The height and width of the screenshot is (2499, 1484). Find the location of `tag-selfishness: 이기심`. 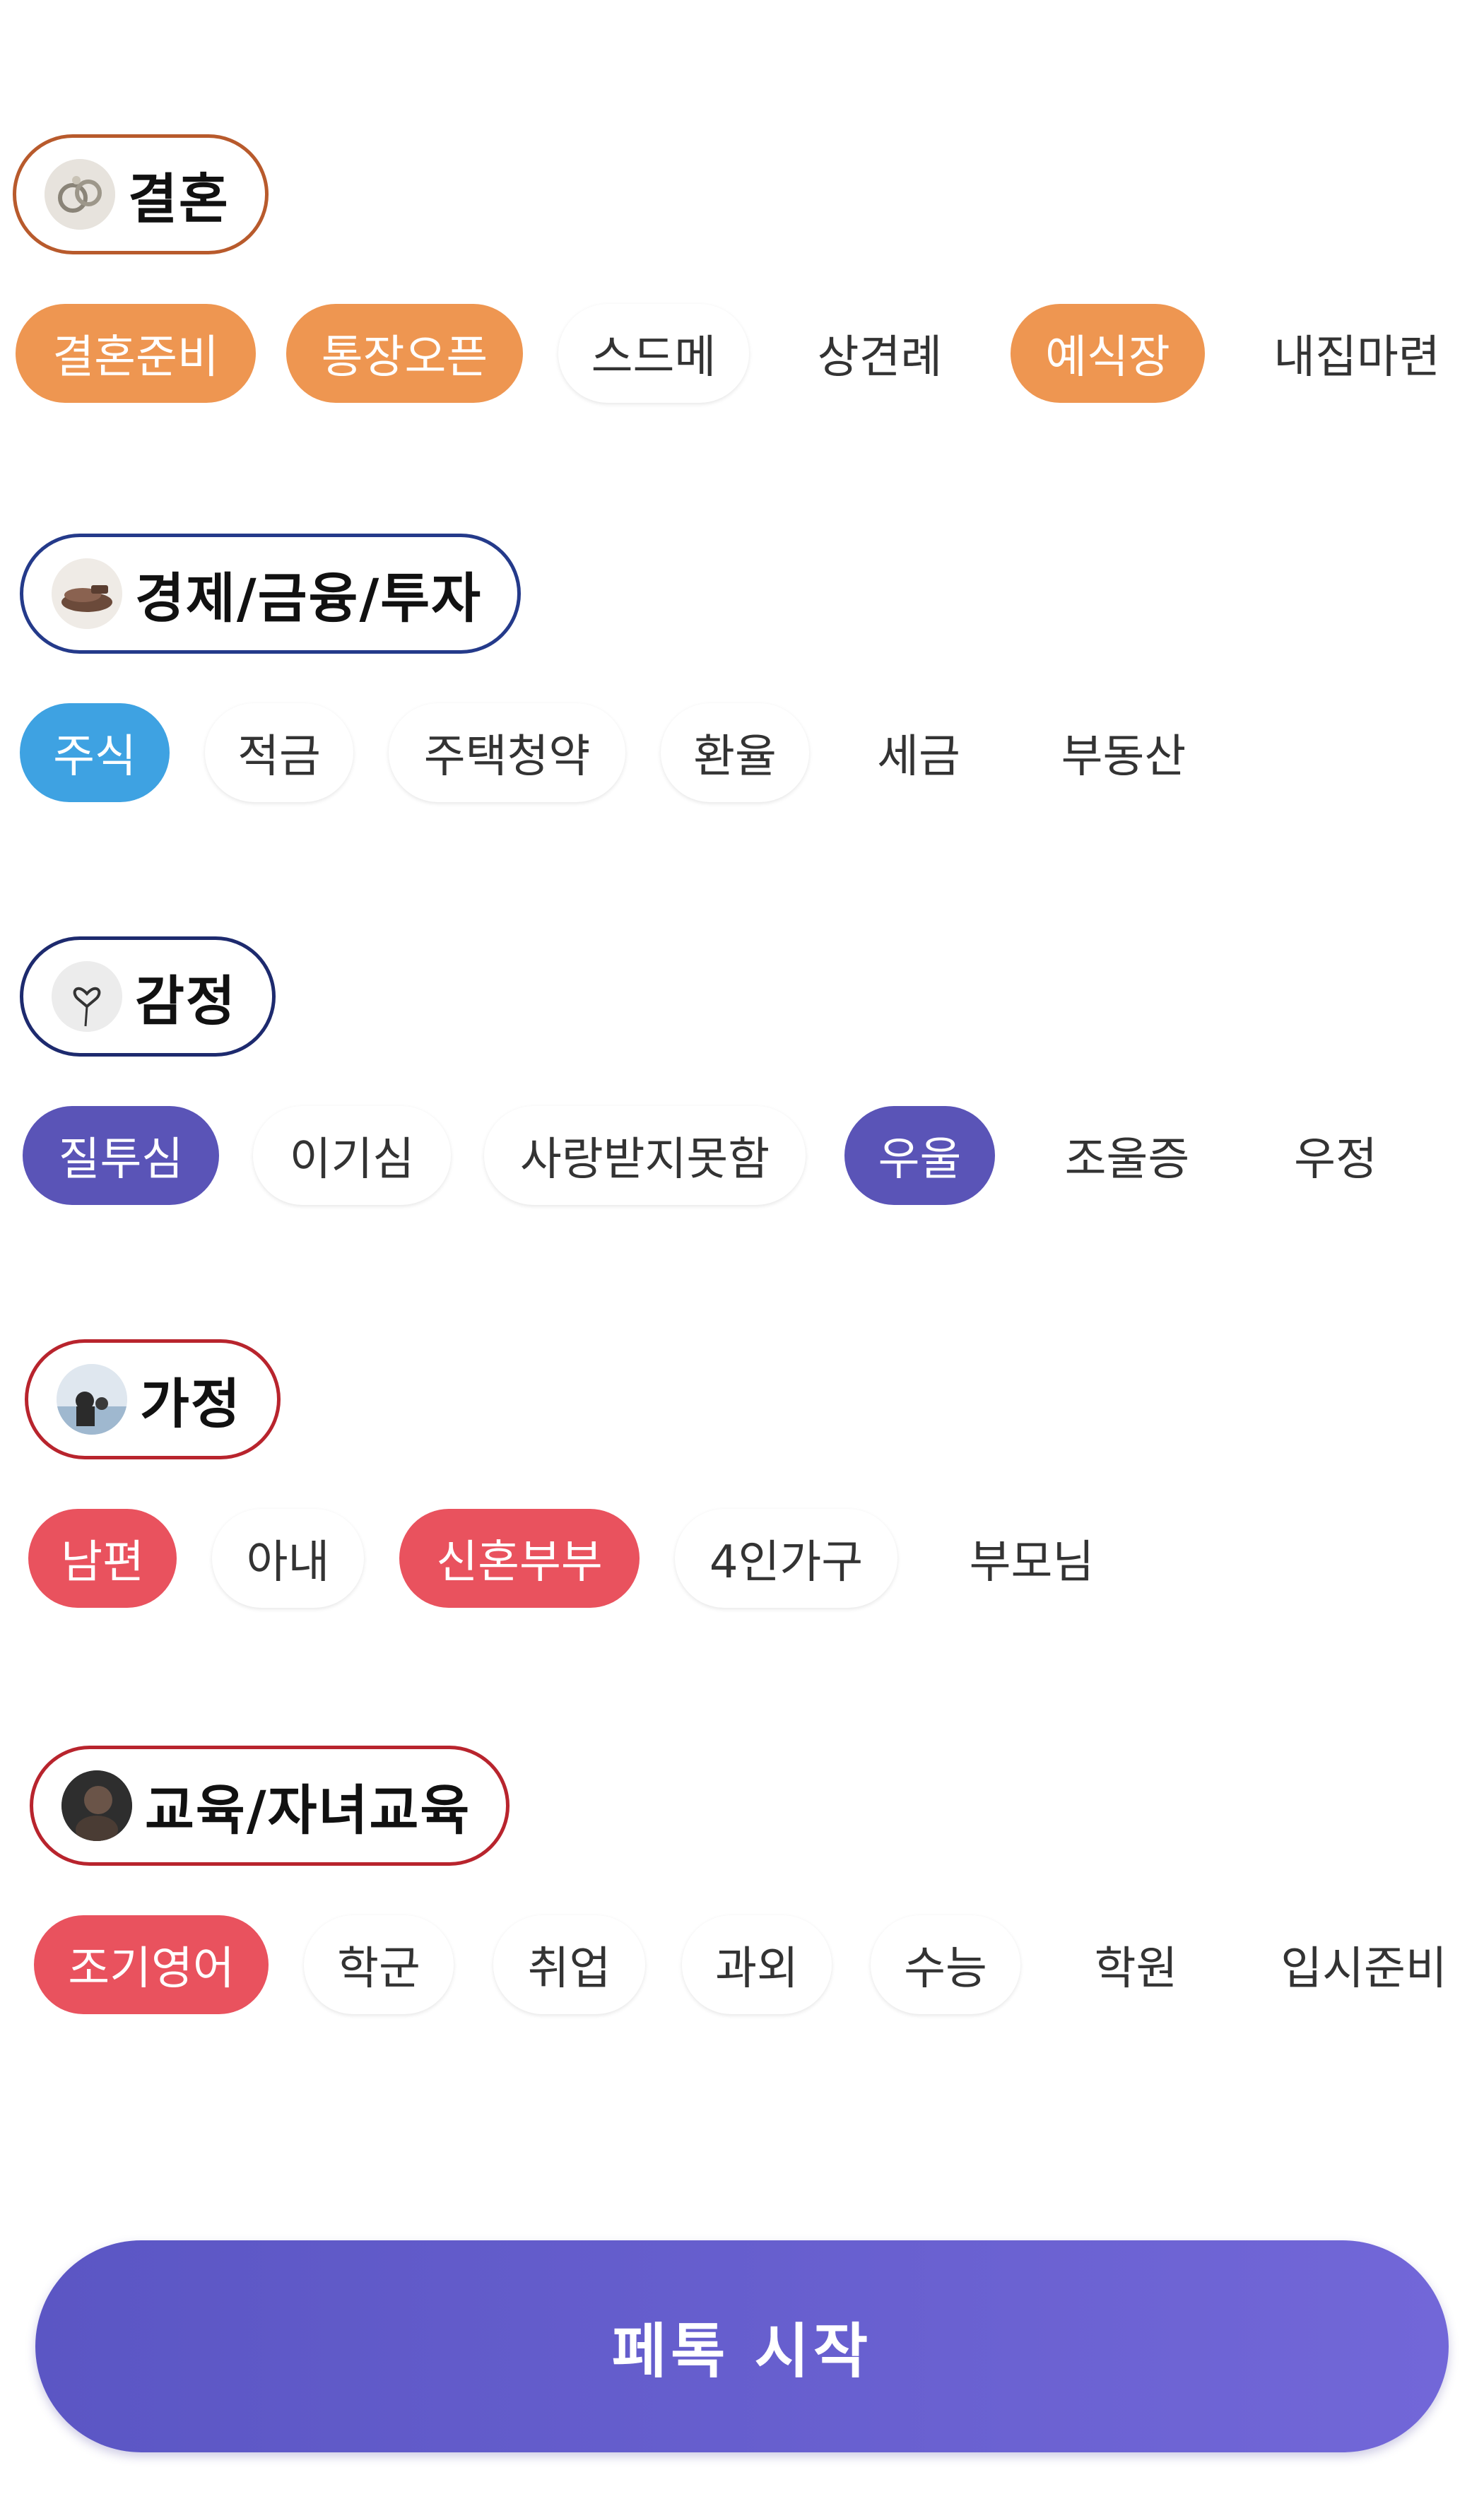

tag-selfishness: 이기심 is located at coordinates (352, 1155).